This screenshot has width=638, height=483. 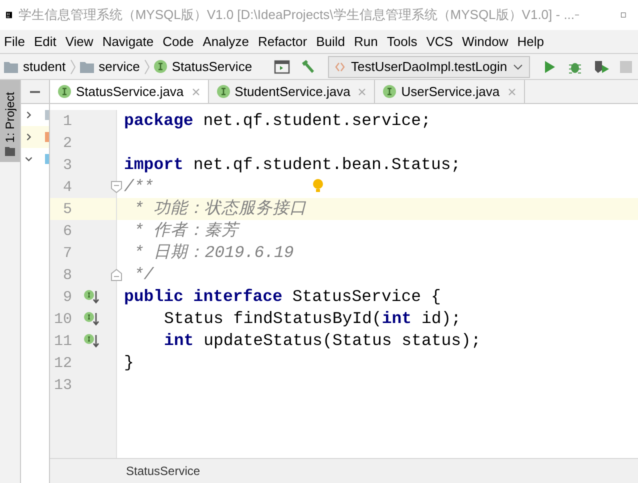 What do you see at coordinates (331, 42) in the screenshot?
I see `menu-item: Build` at bounding box center [331, 42].